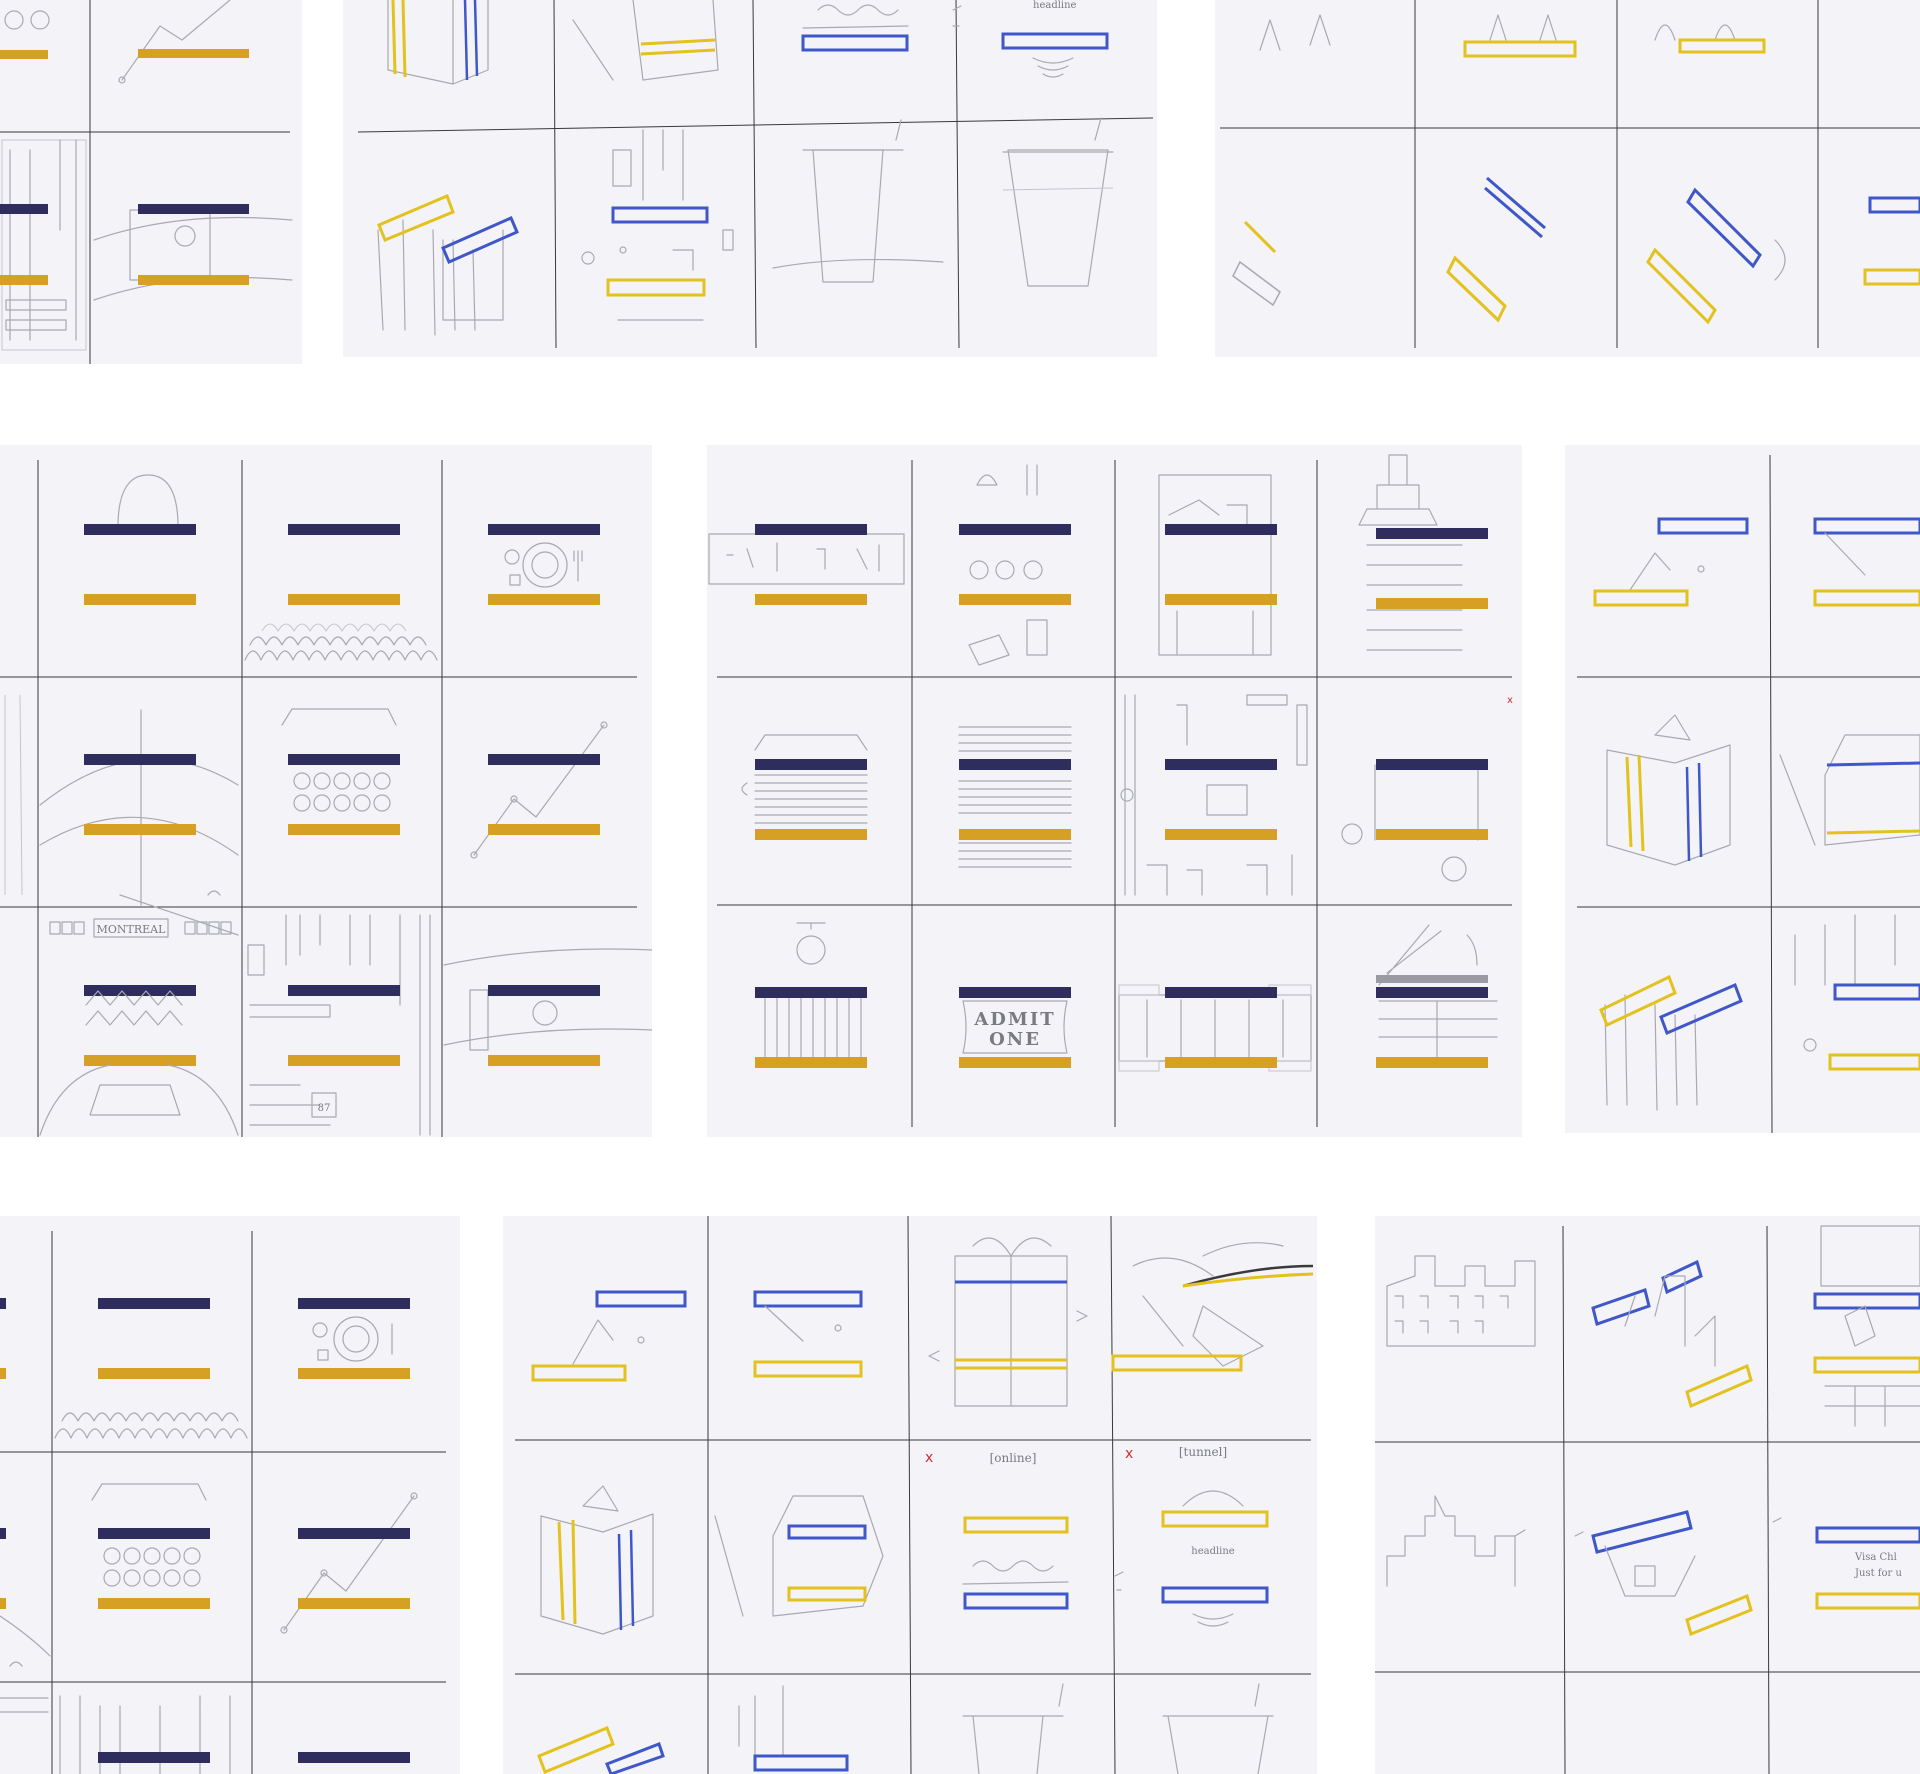 Image resolution: width=1920 pixels, height=1774 pixels. Describe the element at coordinates (1014, 1019) in the screenshot. I see `admit-sketch-text: ADMIT` at that location.